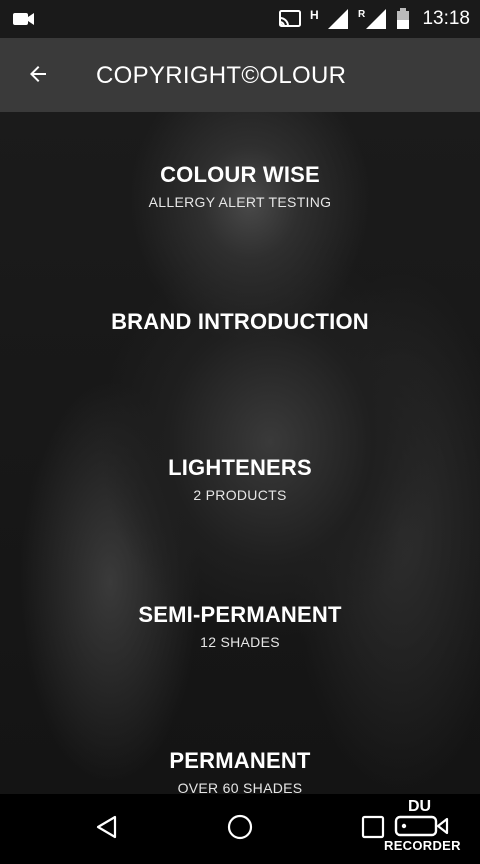 The height and width of the screenshot is (864, 480). I want to click on app-bar: COPYRIGHT©OLOUR, so click(240, 75).